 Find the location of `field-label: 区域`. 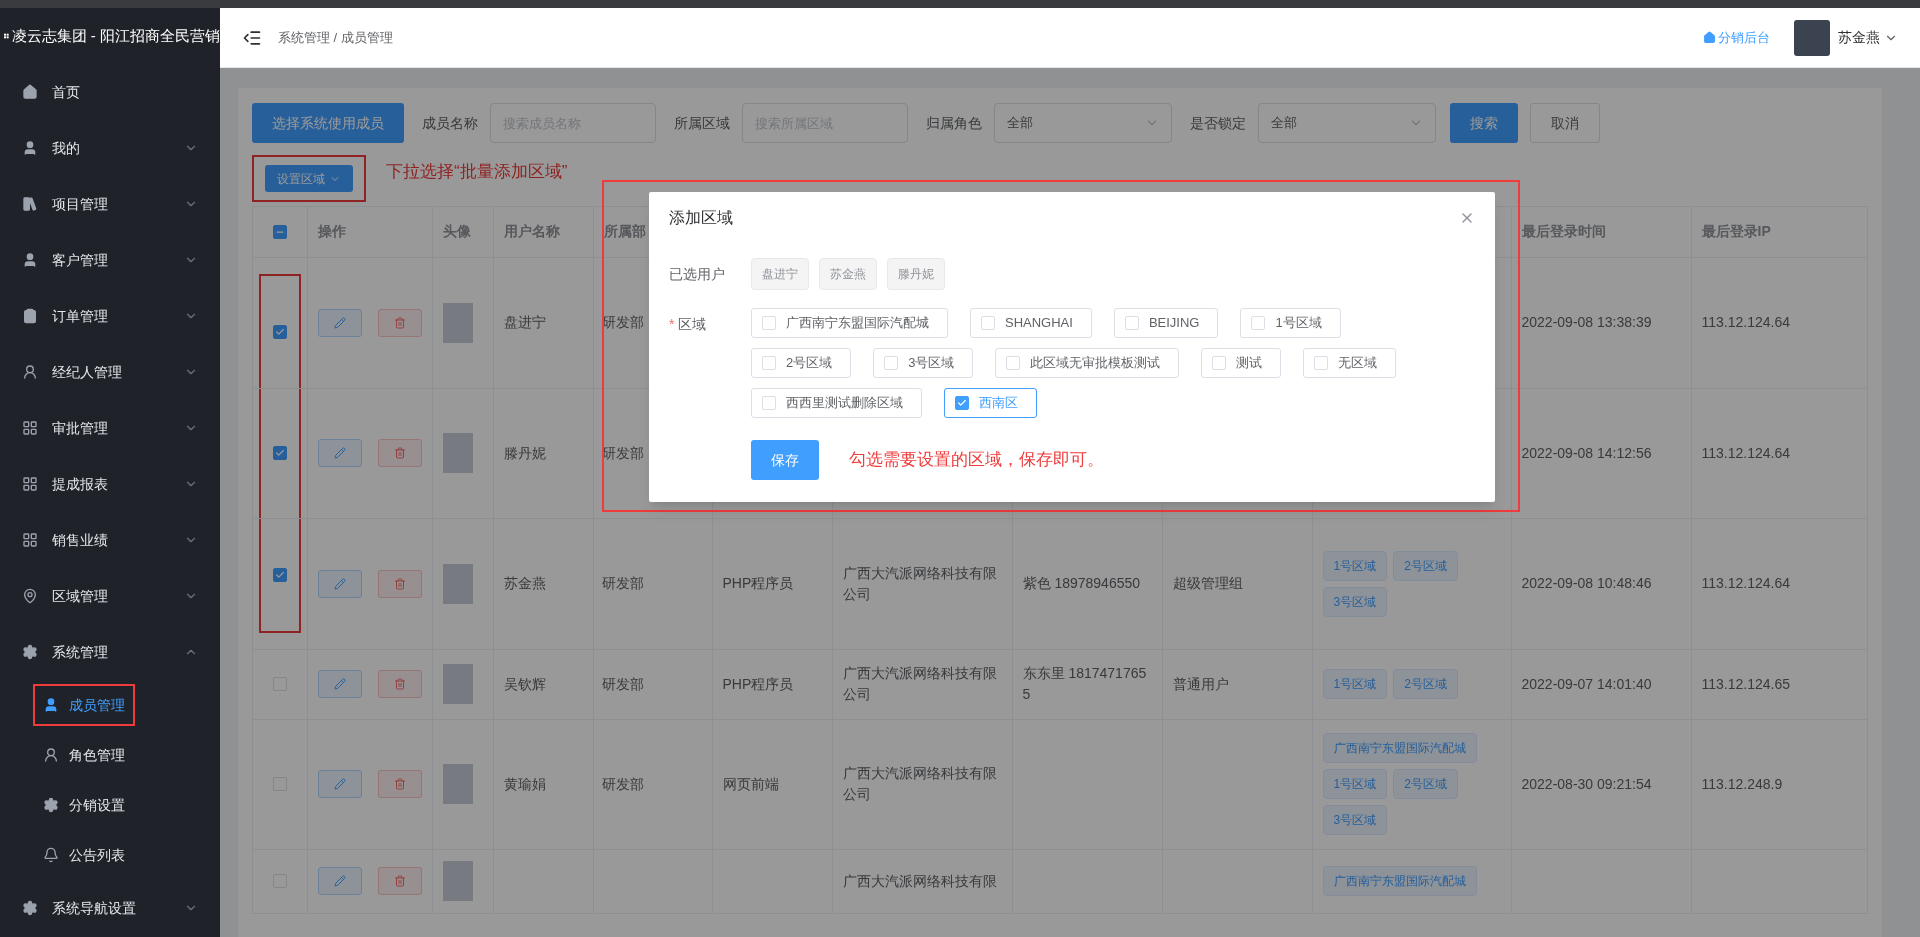

field-label: 区域 is located at coordinates (692, 324).